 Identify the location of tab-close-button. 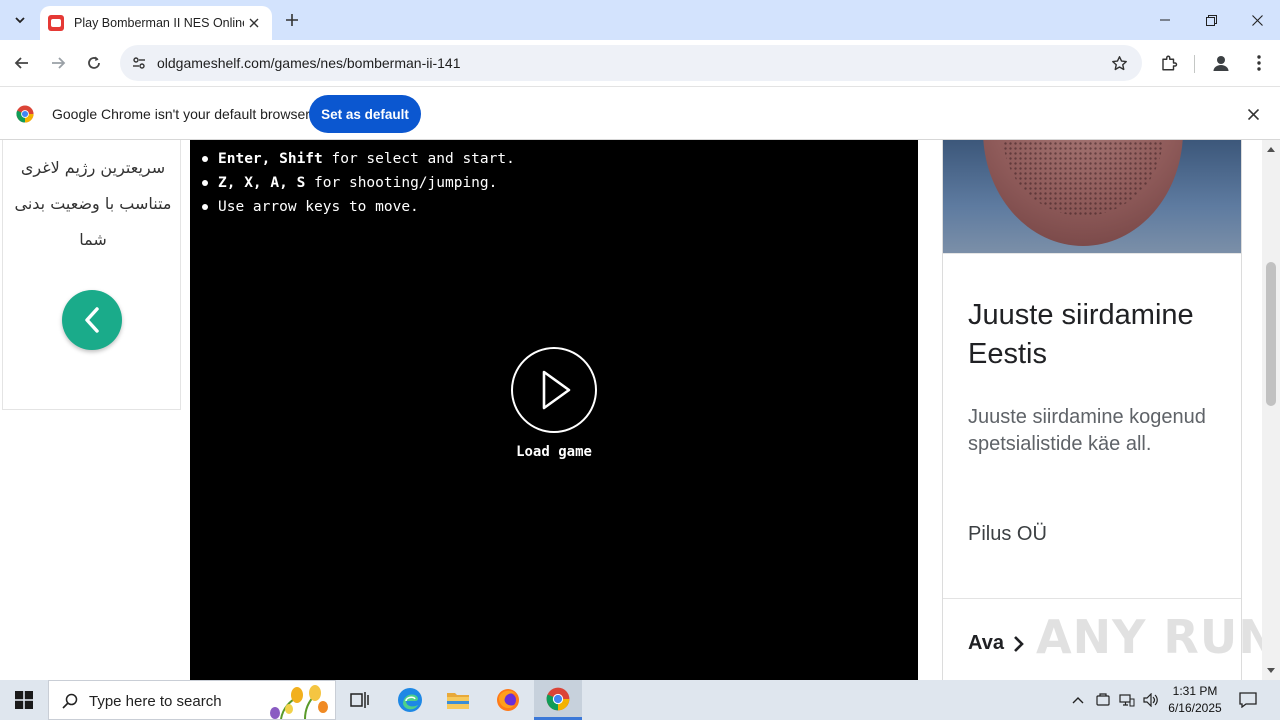
(254, 23).